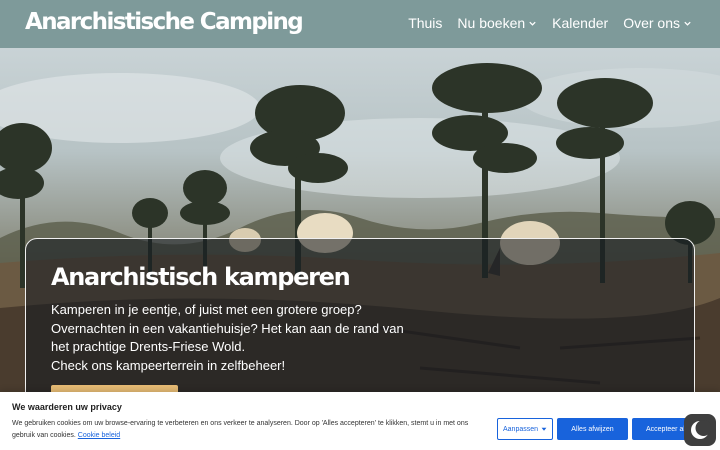  I want to click on cookie-revisit-icon, so click(700, 430).